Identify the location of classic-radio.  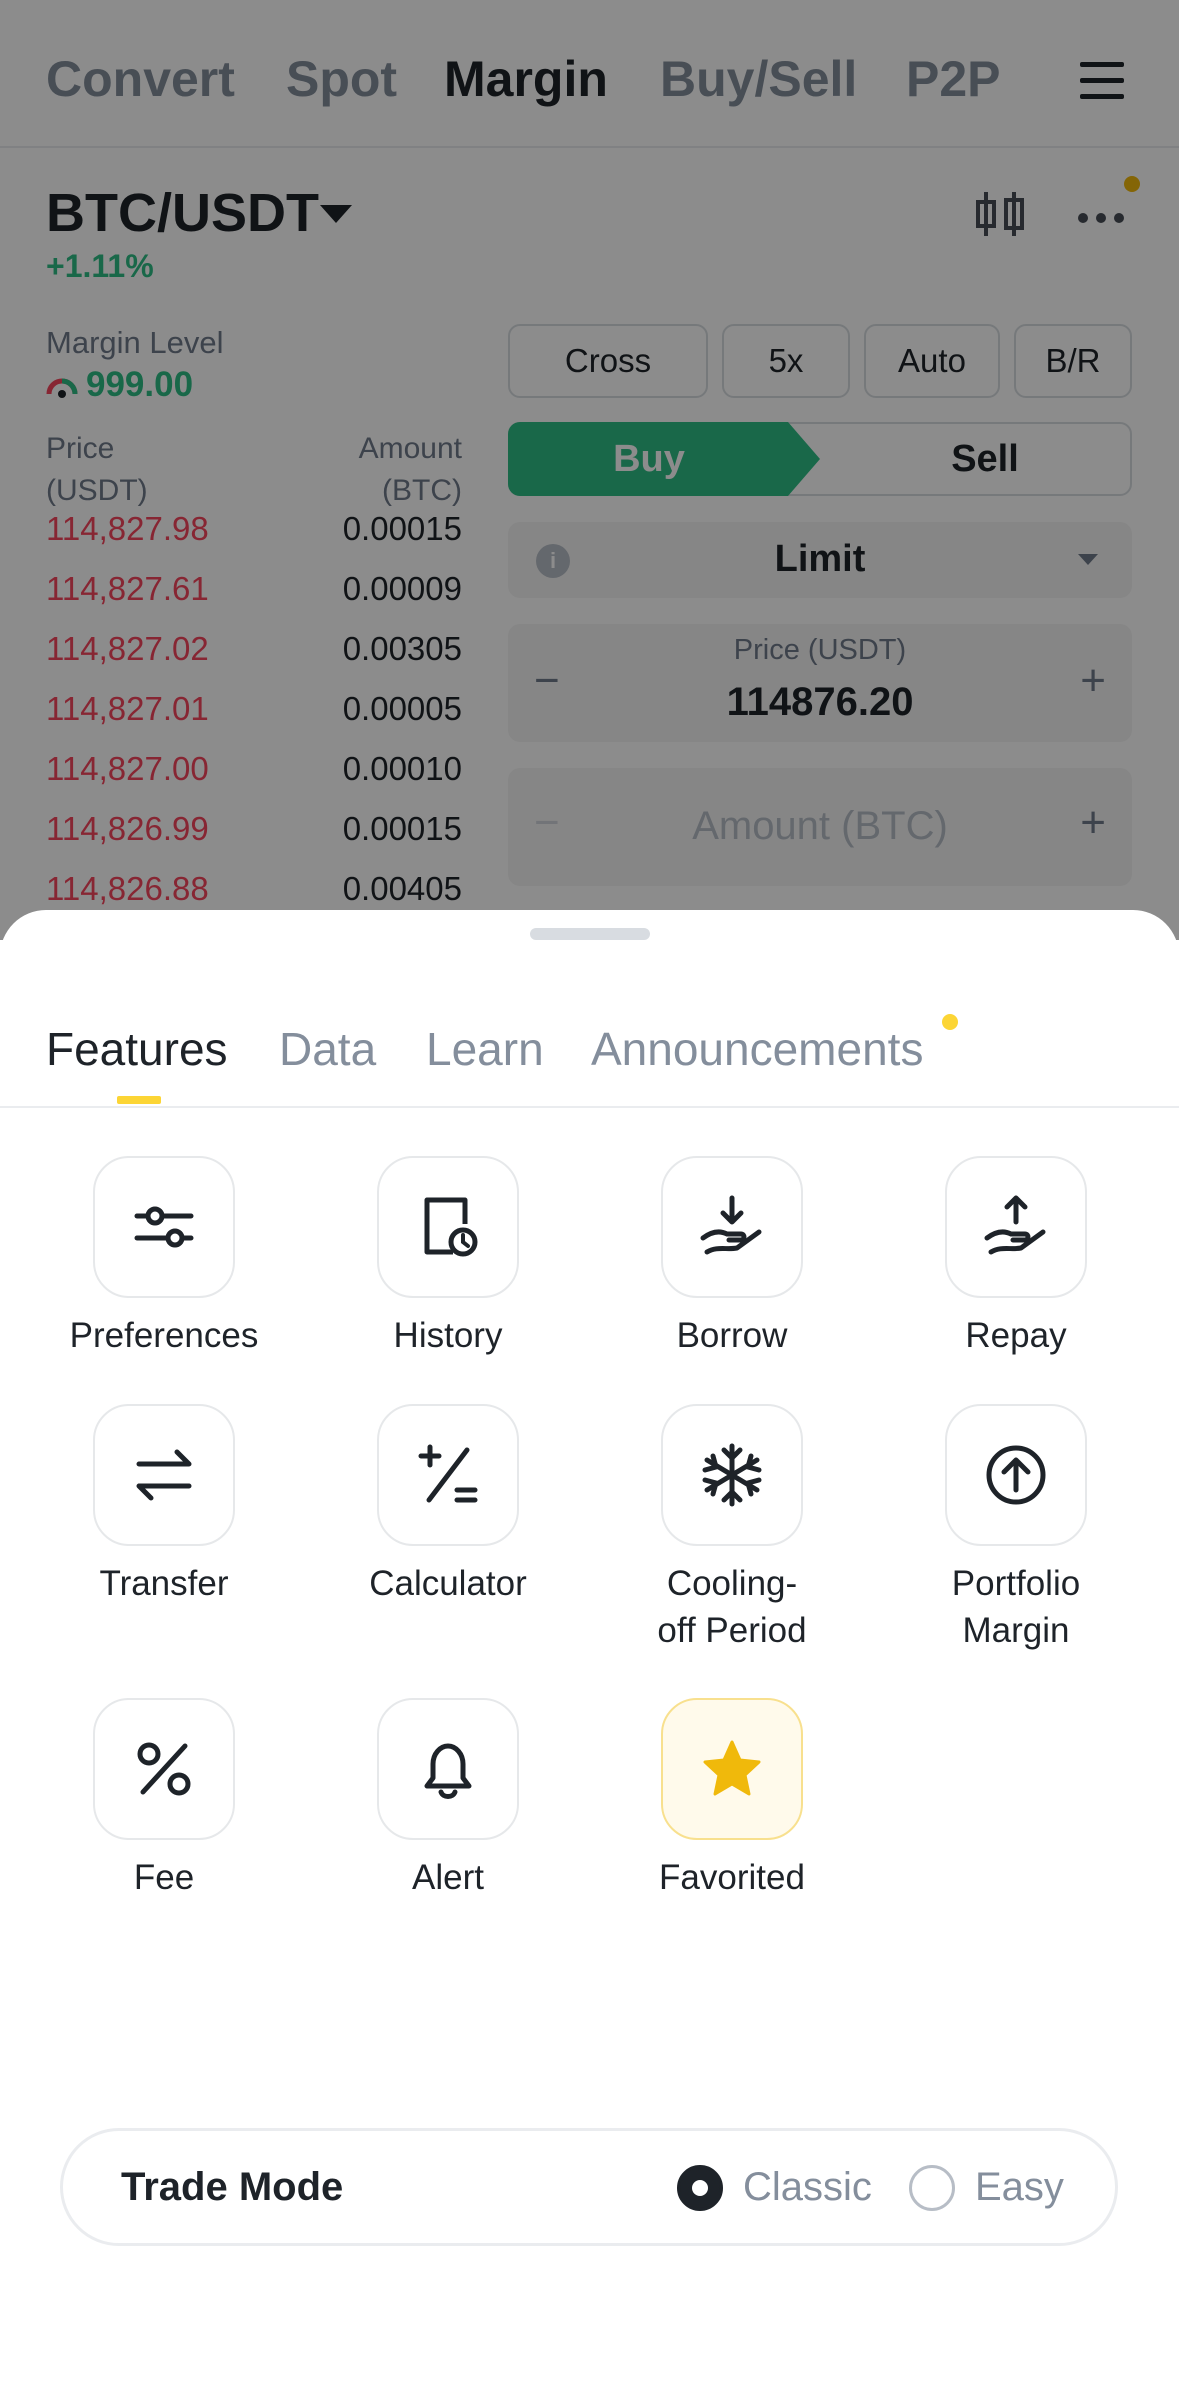
(700, 2188).